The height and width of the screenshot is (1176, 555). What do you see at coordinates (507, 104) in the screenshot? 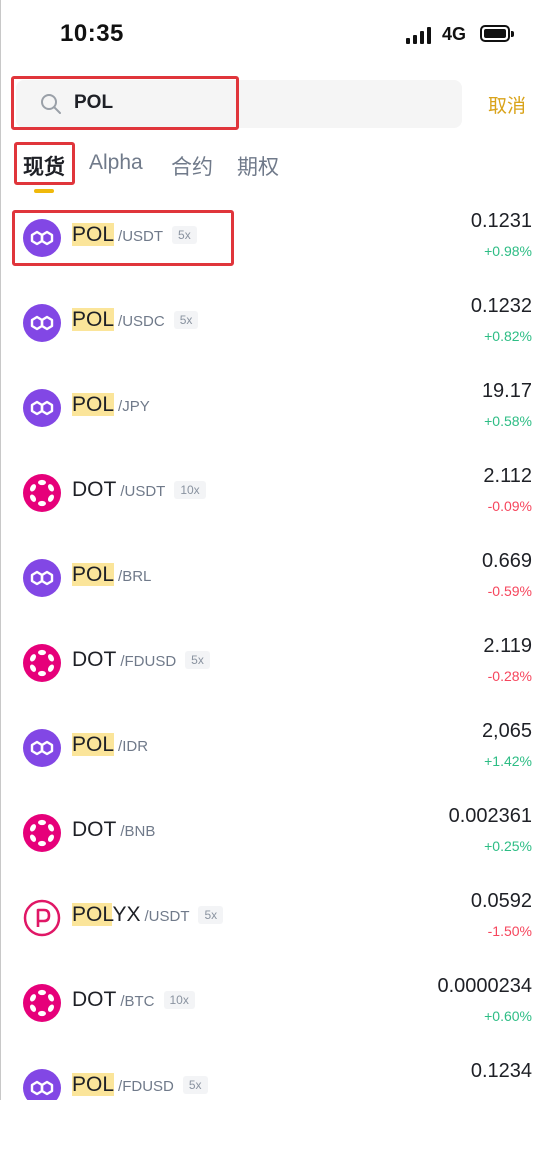
I see `cancel-button: 取消` at bounding box center [507, 104].